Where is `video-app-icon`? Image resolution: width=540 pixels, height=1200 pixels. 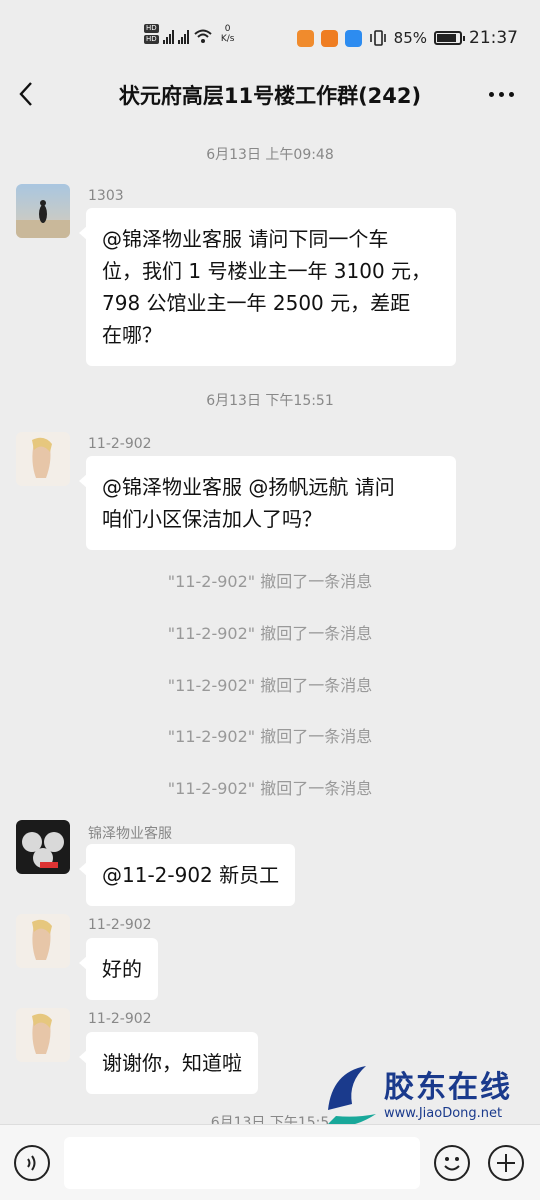
video-app-icon is located at coordinates (329, 38).